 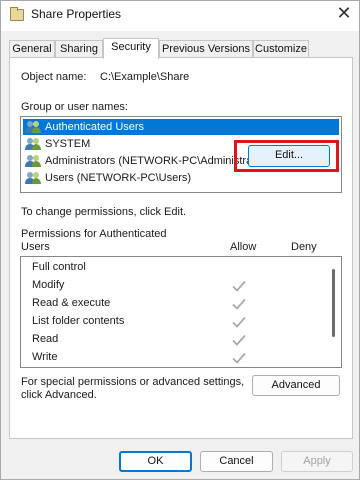 I want to click on user-name: SYSTEM, so click(x=68, y=144).